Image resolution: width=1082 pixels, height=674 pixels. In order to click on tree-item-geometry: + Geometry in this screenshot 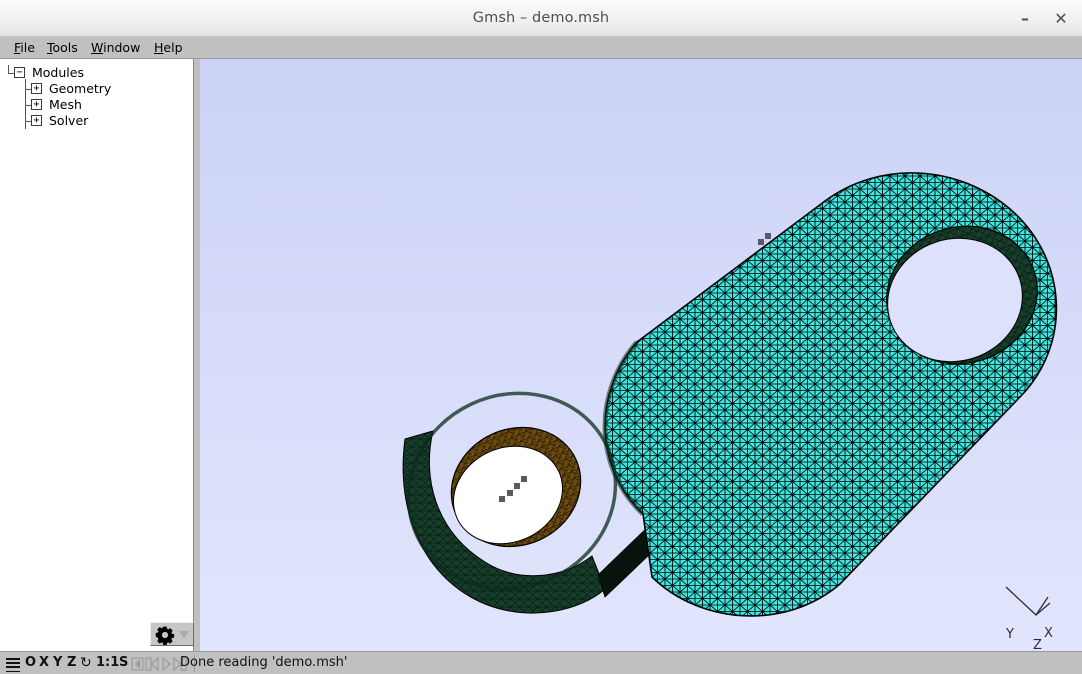, I will do `click(96, 89)`.